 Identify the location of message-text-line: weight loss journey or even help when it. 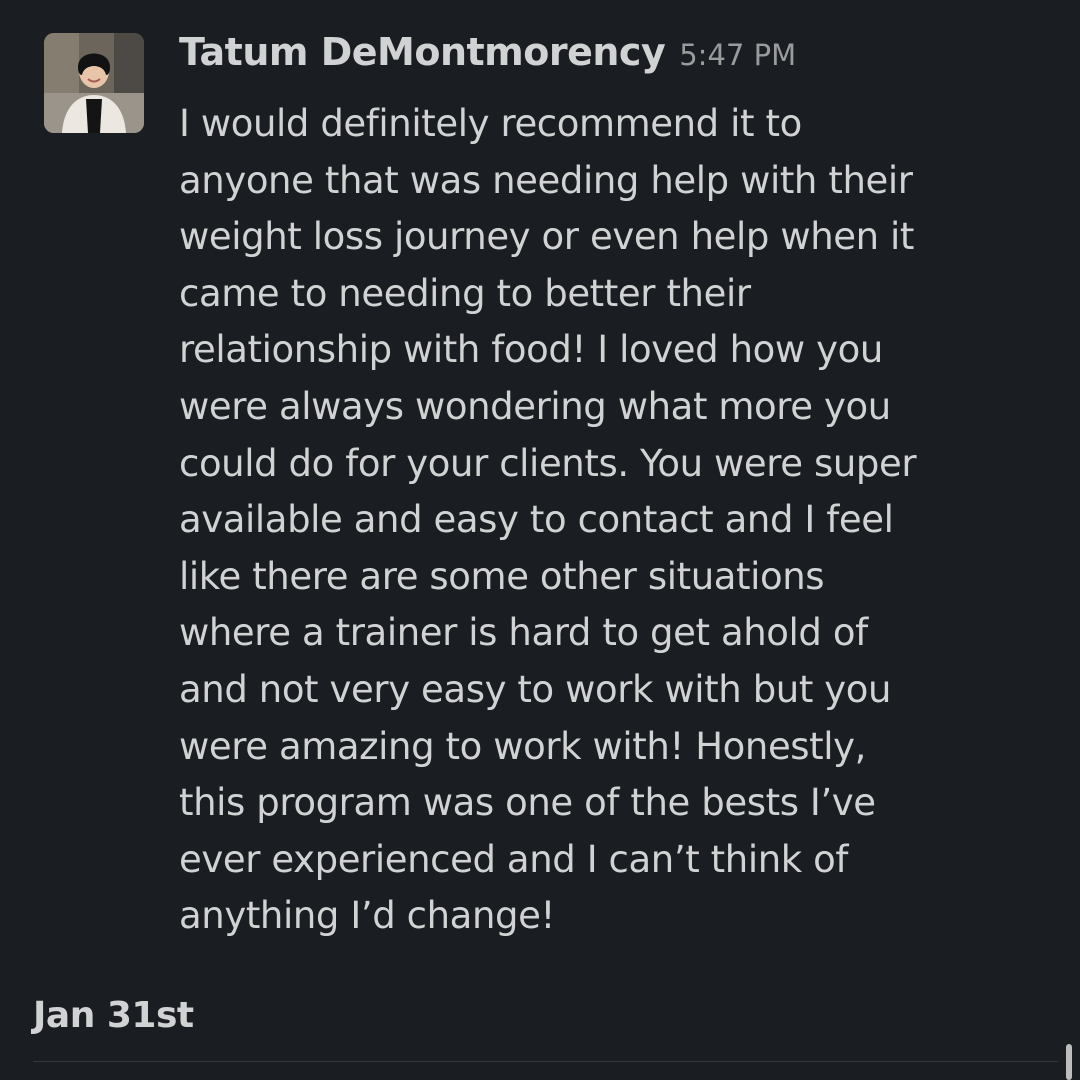
(547, 237).